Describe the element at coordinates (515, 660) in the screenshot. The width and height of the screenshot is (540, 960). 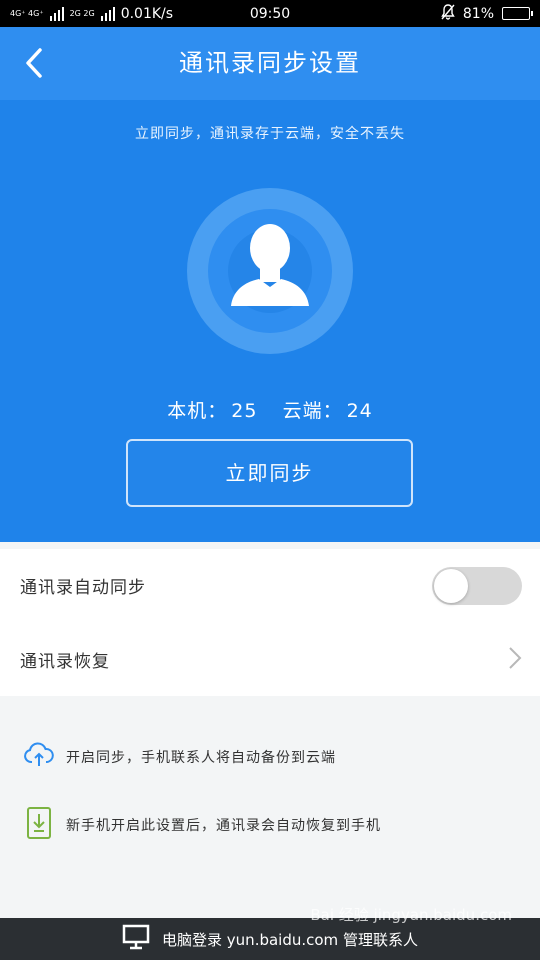
I see `chevron-right-icon` at that location.